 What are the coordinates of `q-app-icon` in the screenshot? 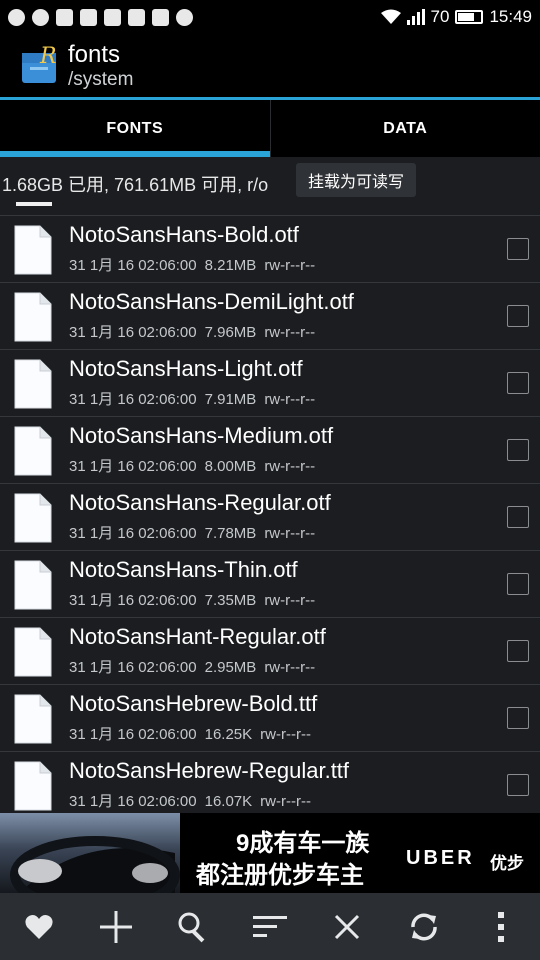 It's located at (16, 17).